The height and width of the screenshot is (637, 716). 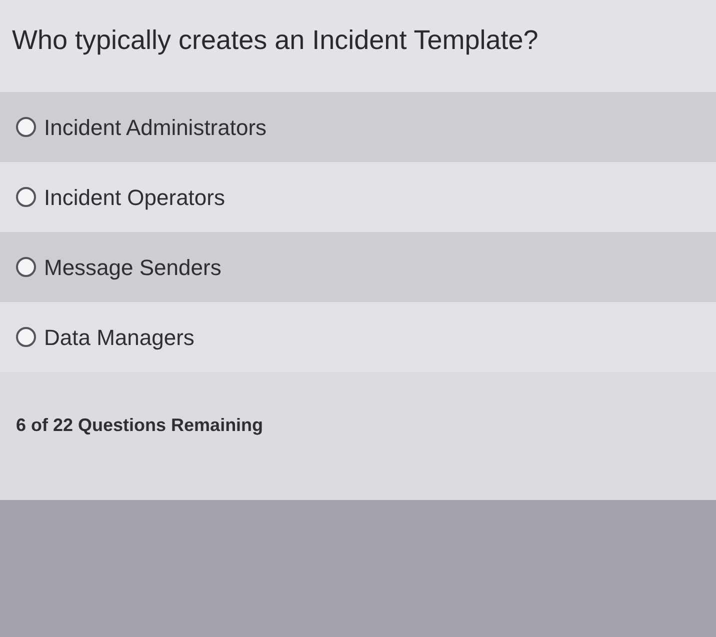 I want to click on option-label: Message Senders, so click(x=133, y=268).